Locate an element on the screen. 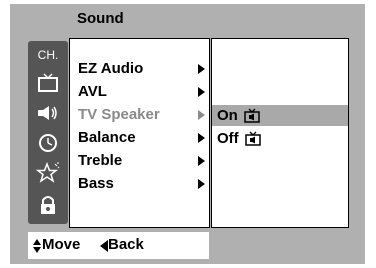 The width and height of the screenshot is (376, 268). tv-icon is located at coordinates (48, 83).